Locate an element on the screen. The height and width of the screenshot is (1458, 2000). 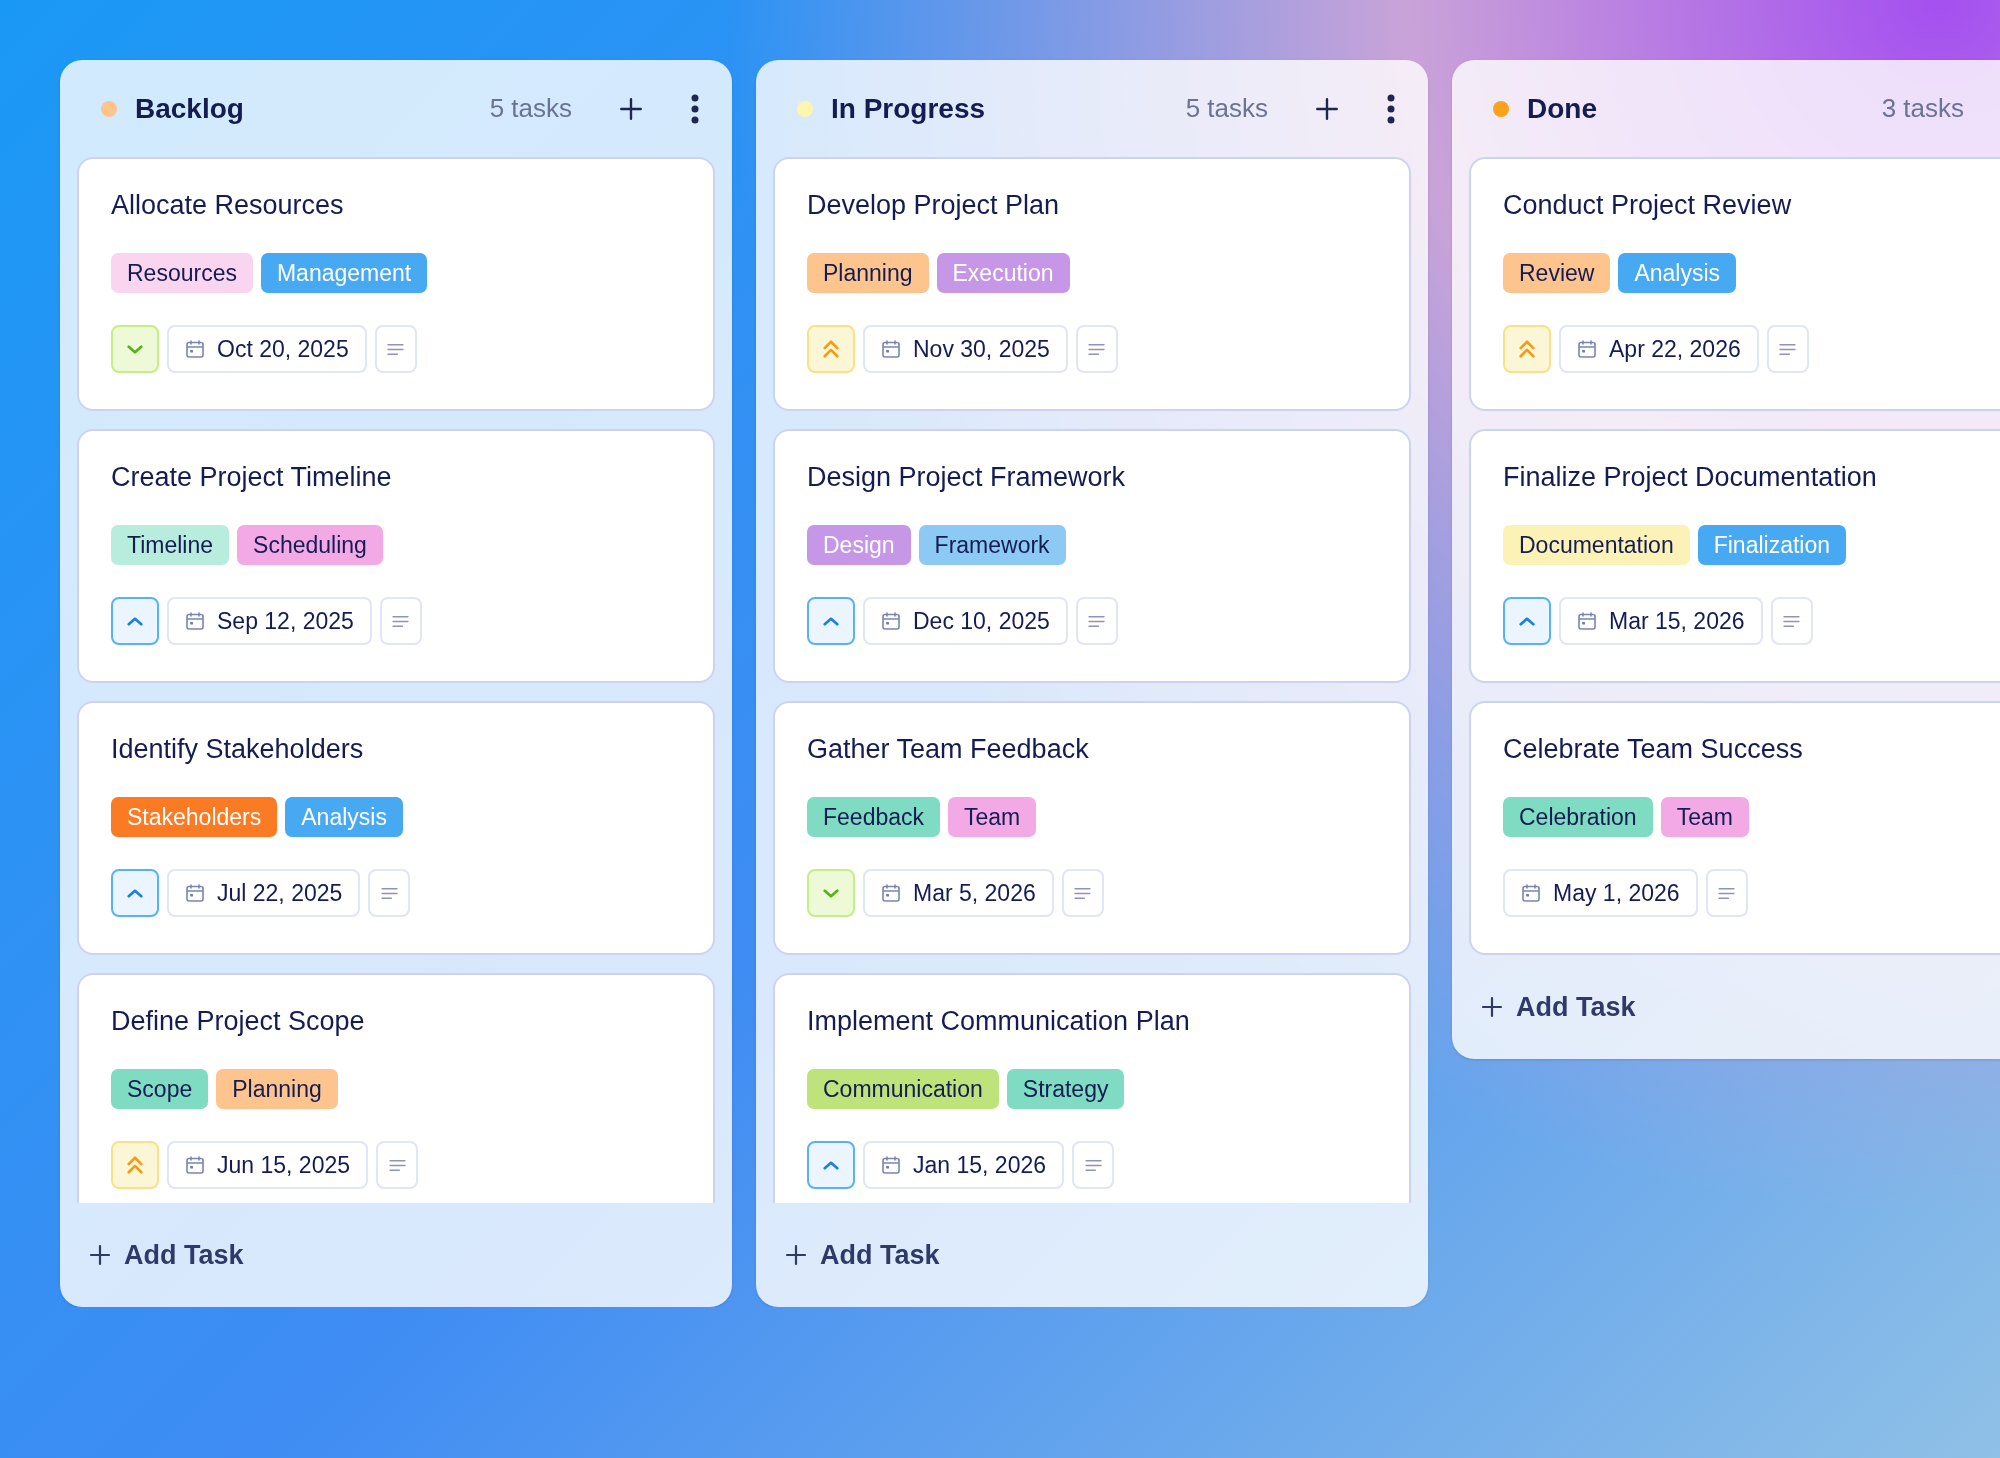
task-card: Implement Communication Plan Communication Strategy Jan 15, 2026 is located at coordinates (1092, 1088).